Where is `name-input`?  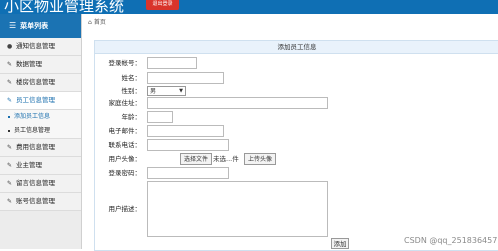 name-input is located at coordinates (185, 78).